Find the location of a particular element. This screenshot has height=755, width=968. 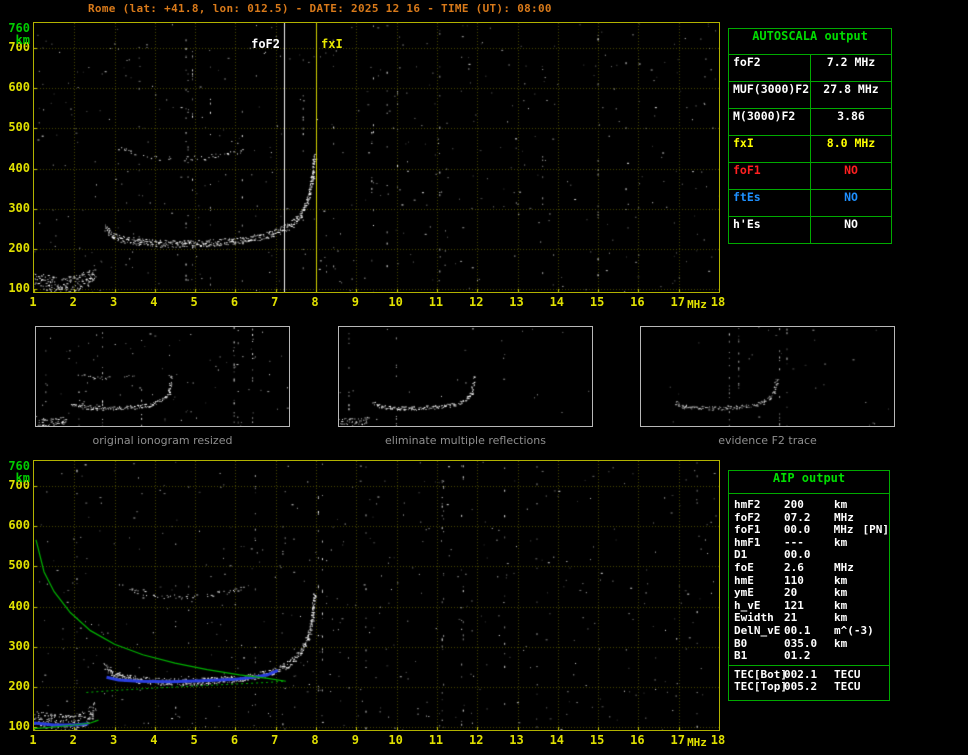

aip-param-name: B0 is located at coordinates (741, 643).